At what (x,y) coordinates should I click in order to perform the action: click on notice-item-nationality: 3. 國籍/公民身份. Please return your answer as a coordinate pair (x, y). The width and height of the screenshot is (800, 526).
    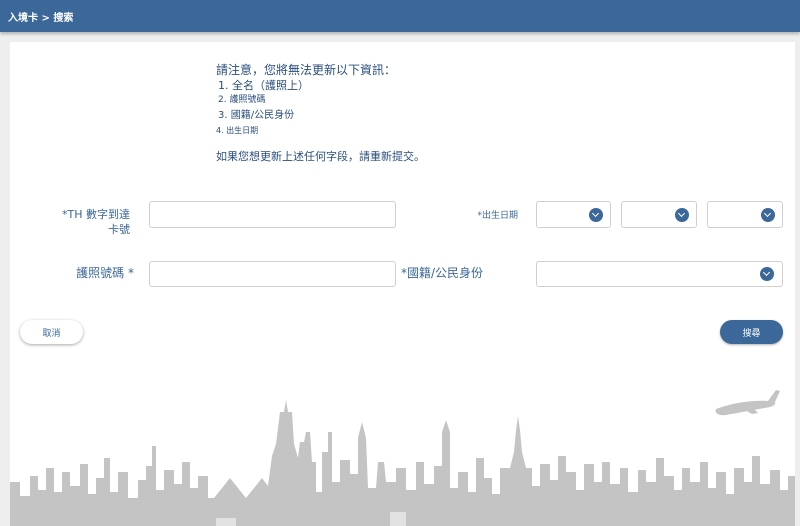
    Looking at the image, I should click on (256, 115).